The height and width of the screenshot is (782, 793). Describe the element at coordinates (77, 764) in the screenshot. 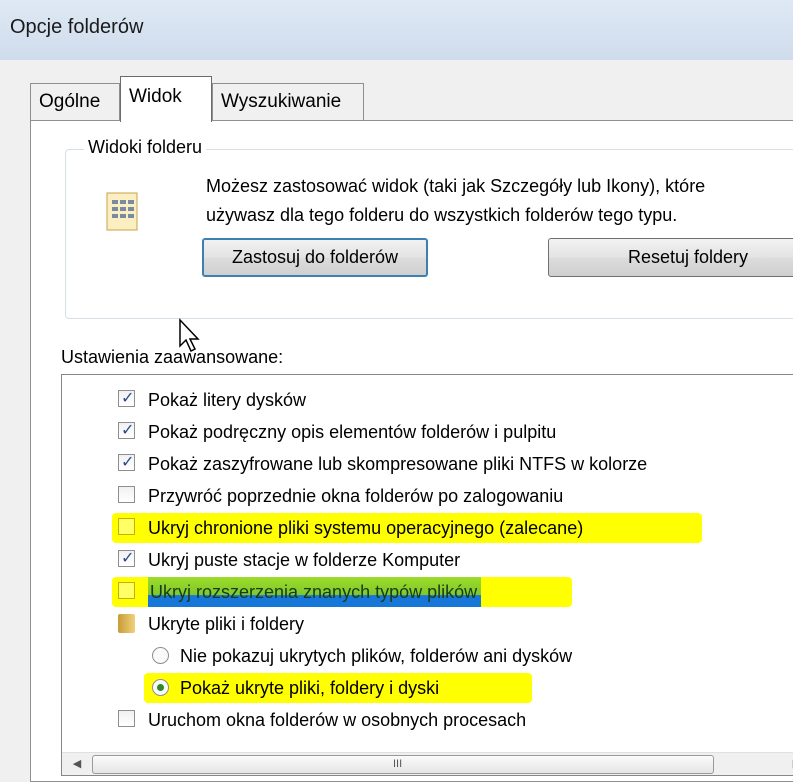

I see `scroll-left-icon: ◀` at that location.